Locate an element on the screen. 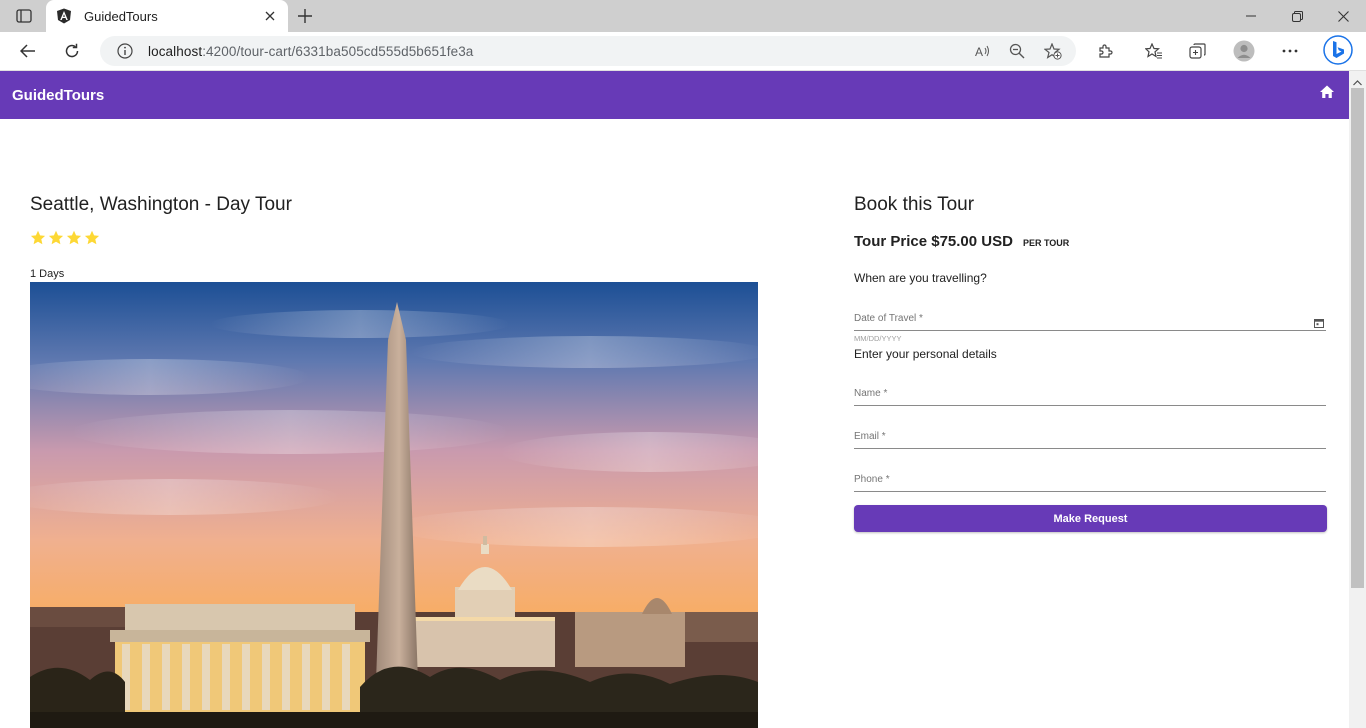  email-field: Email * is located at coordinates (1090, 437).